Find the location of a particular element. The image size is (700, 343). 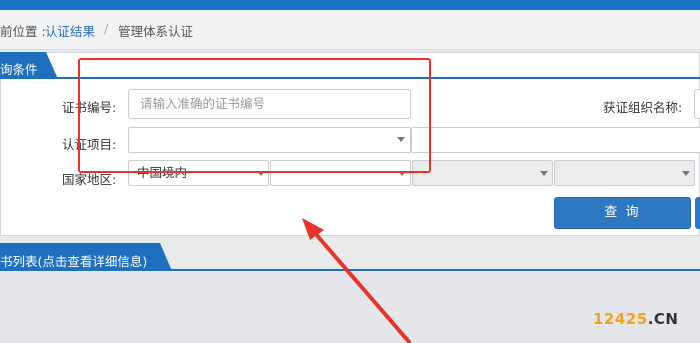

annotation-arrow-icon is located at coordinates (357, 280).